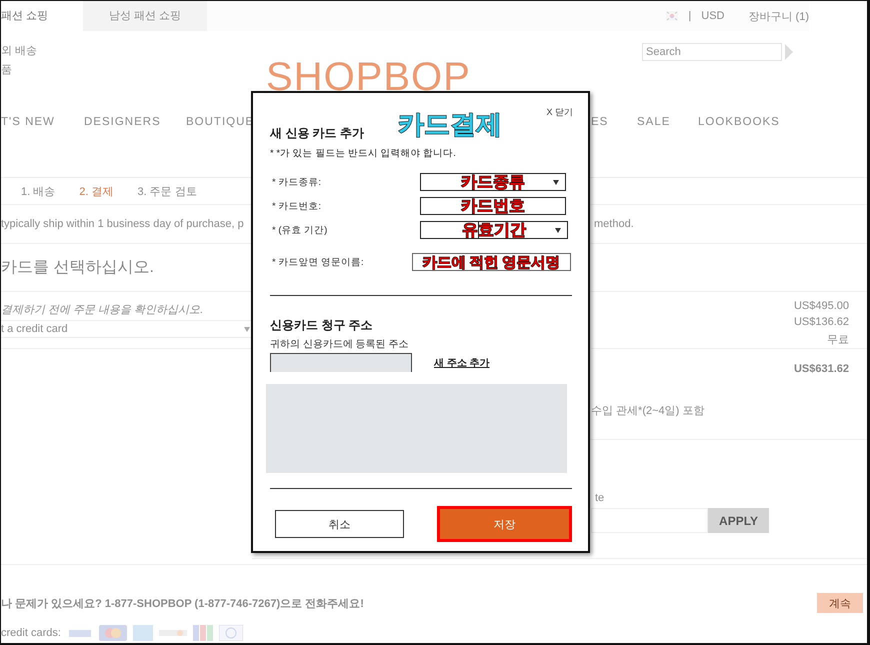 The image size is (870, 645). What do you see at coordinates (145, 16) in the screenshot?
I see `shop-tab: 남성 패션 쇼핑` at bounding box center [145, 16].